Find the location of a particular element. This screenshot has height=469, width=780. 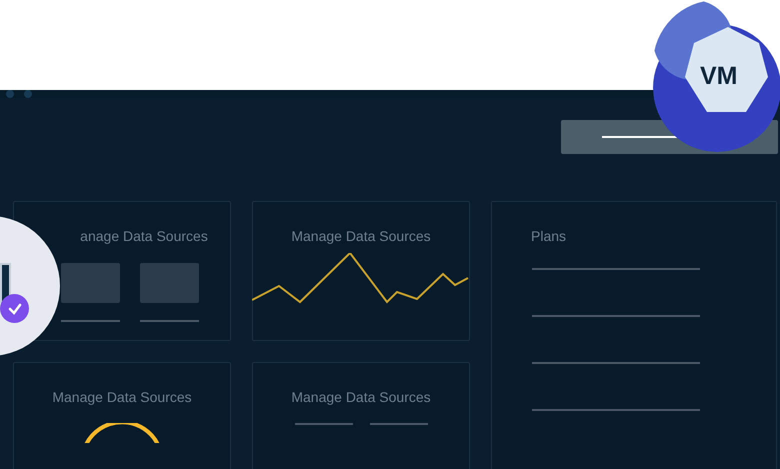

logo-text: VM is located at coordinates (719, 76).